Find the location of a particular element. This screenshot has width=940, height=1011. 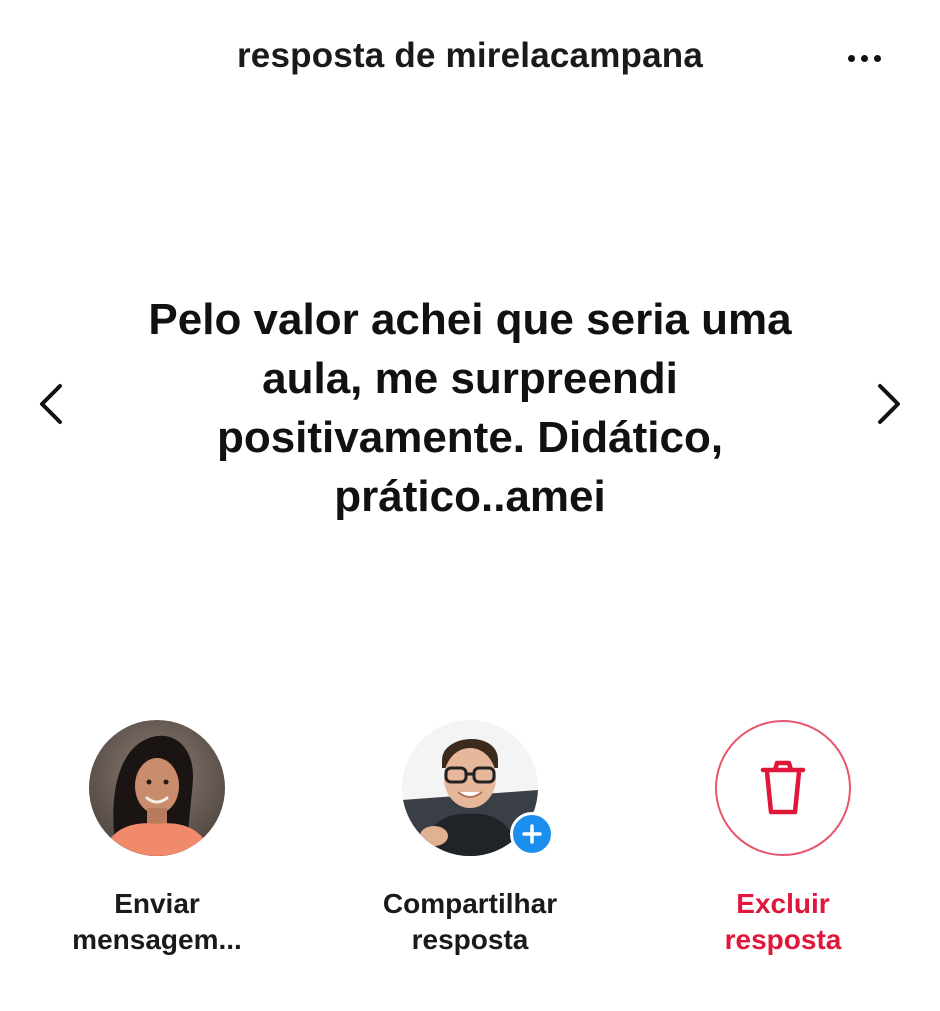

user-avatar is located at coordinates (157, 788).